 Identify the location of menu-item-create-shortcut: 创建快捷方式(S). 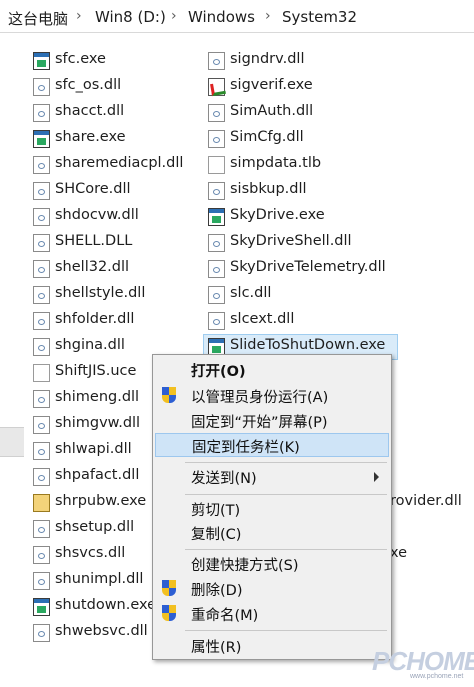
(272, 564).